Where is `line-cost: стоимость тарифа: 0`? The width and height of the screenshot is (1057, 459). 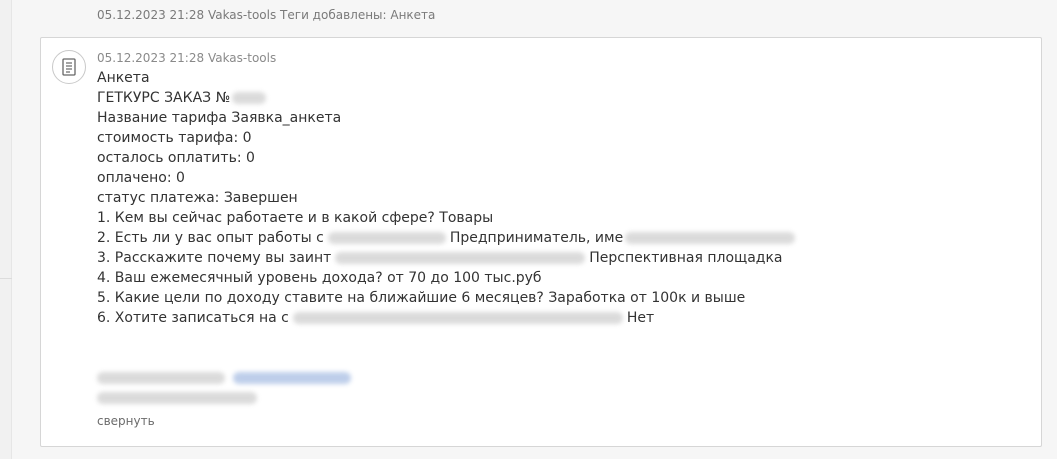
line-cost: стоимость тарифа: 0 is located at coordinates (562, 138).